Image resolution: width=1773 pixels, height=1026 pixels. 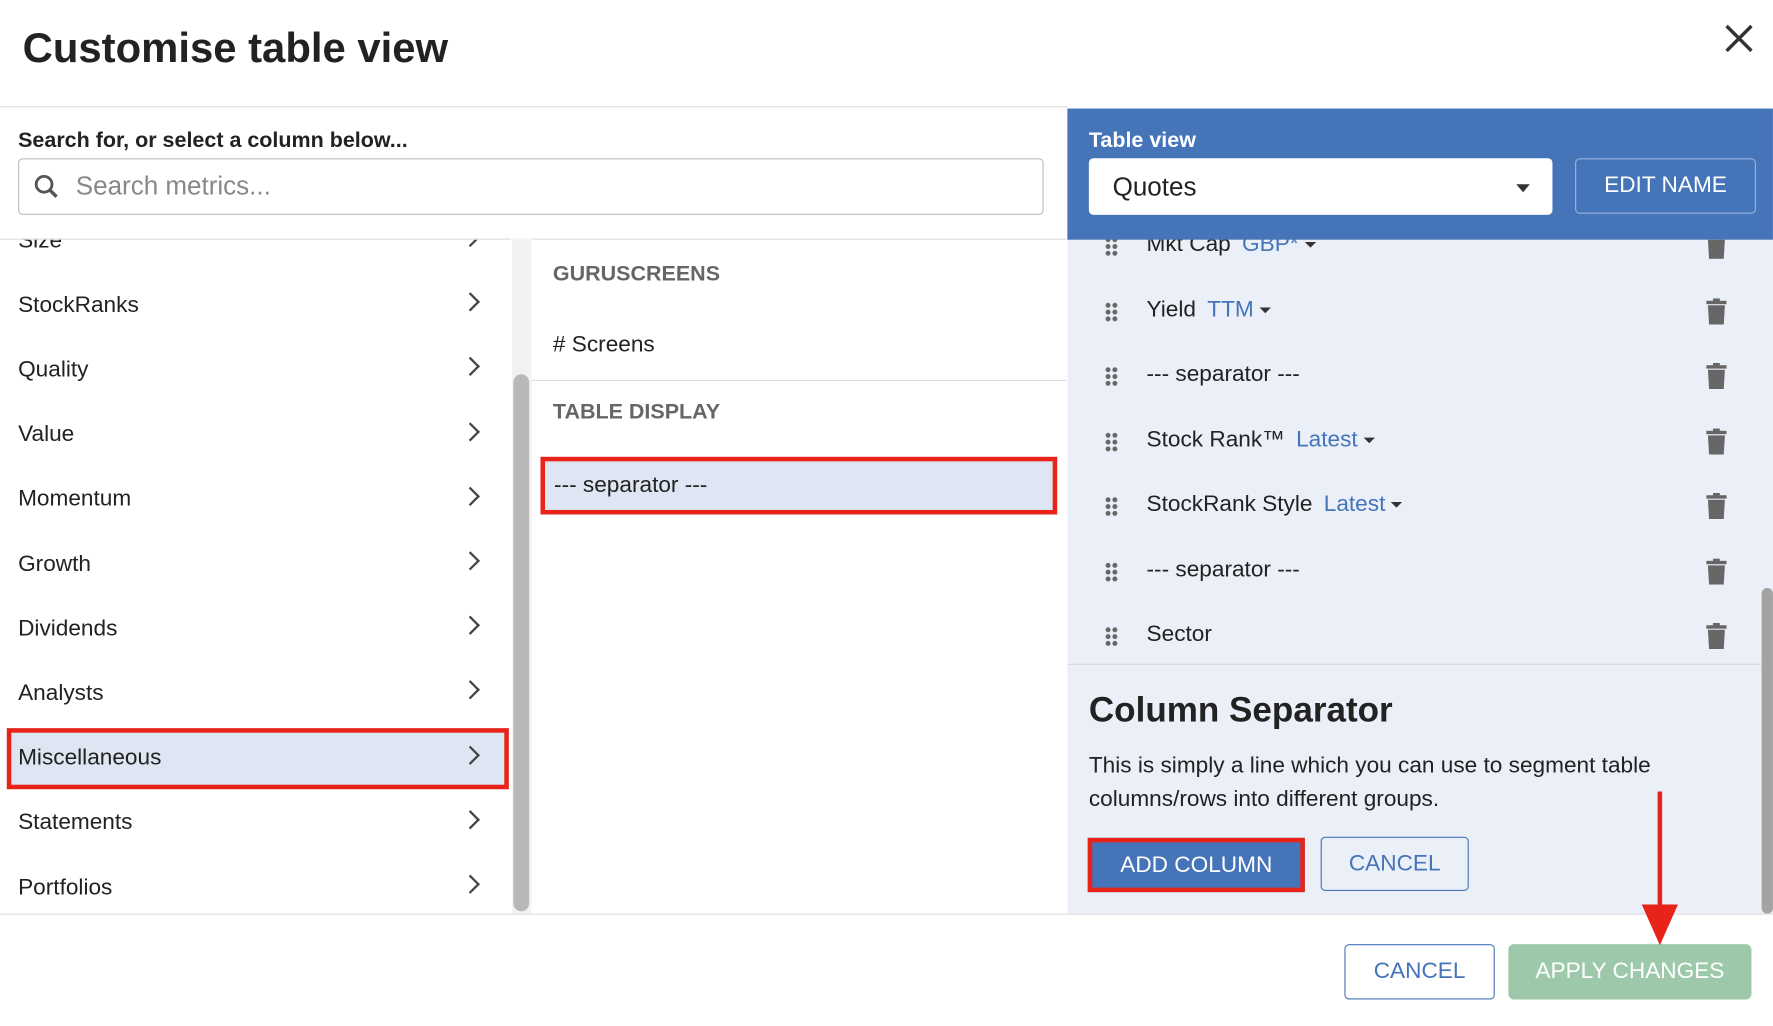 I want to click on category-label: Momentum, so click(x=75, y=499).